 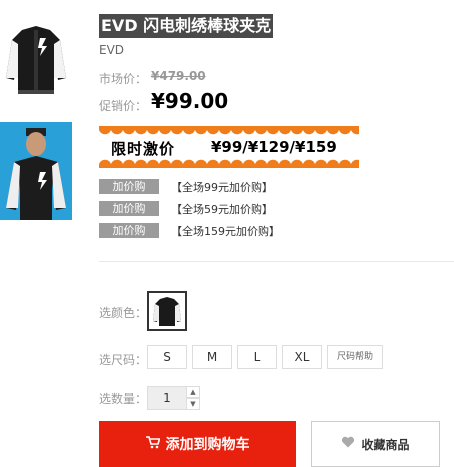 What do you see at coordinates (123, 399) in the screenshot?
I see `quantity-label: 选数量：` at bounding box center [123, 399].